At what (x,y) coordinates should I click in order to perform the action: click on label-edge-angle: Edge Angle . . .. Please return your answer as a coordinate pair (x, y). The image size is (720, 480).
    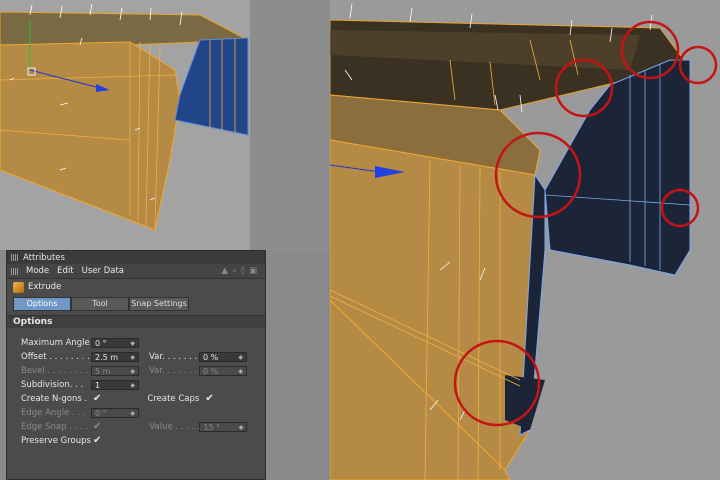
    Looking at the image, I should click on (53, 413).